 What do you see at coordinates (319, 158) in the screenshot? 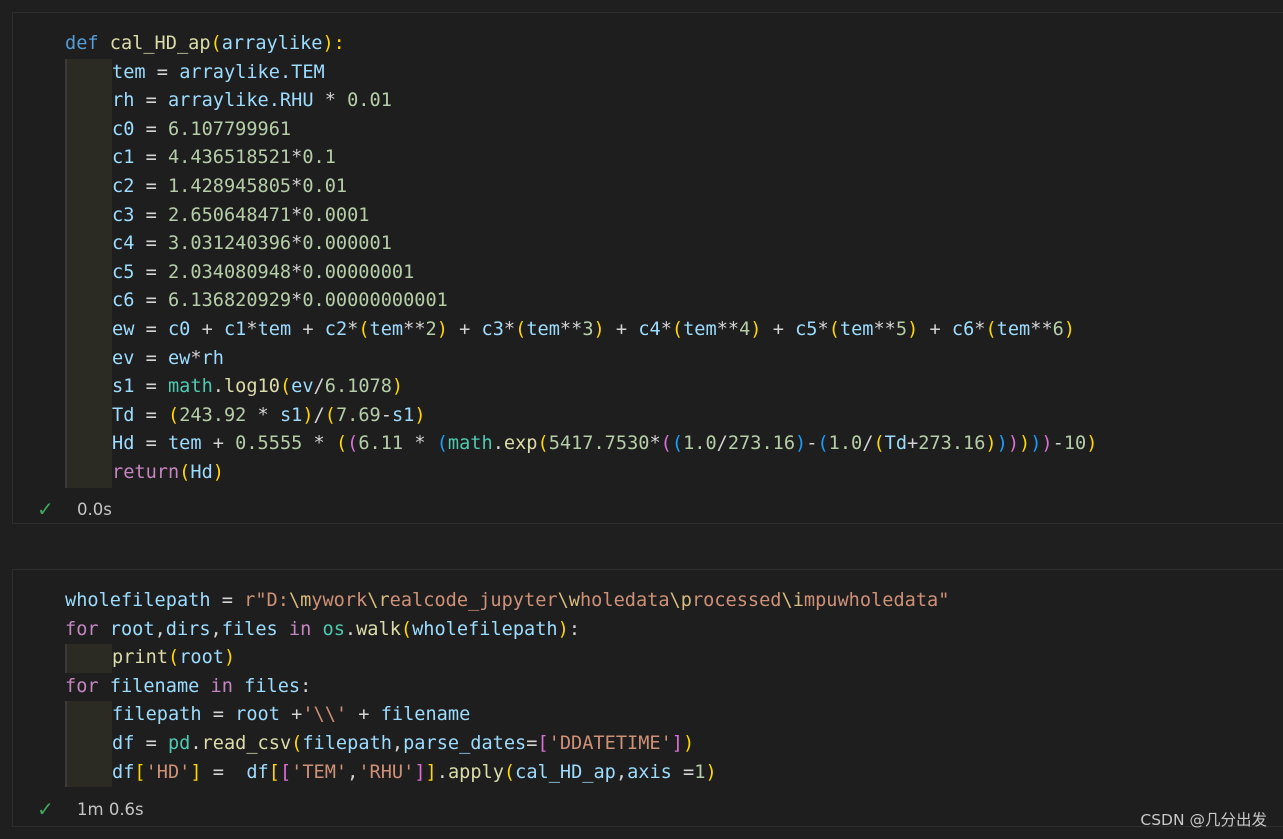
I see `code-token: 0.1` at bounding box center [319, 158].